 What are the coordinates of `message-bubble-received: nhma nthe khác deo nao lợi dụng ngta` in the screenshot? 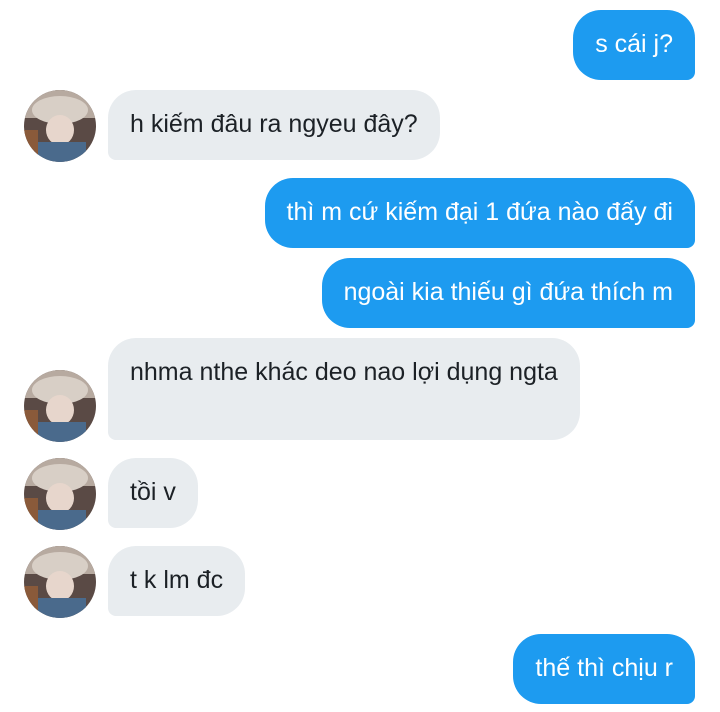 It's located at (344, 389).